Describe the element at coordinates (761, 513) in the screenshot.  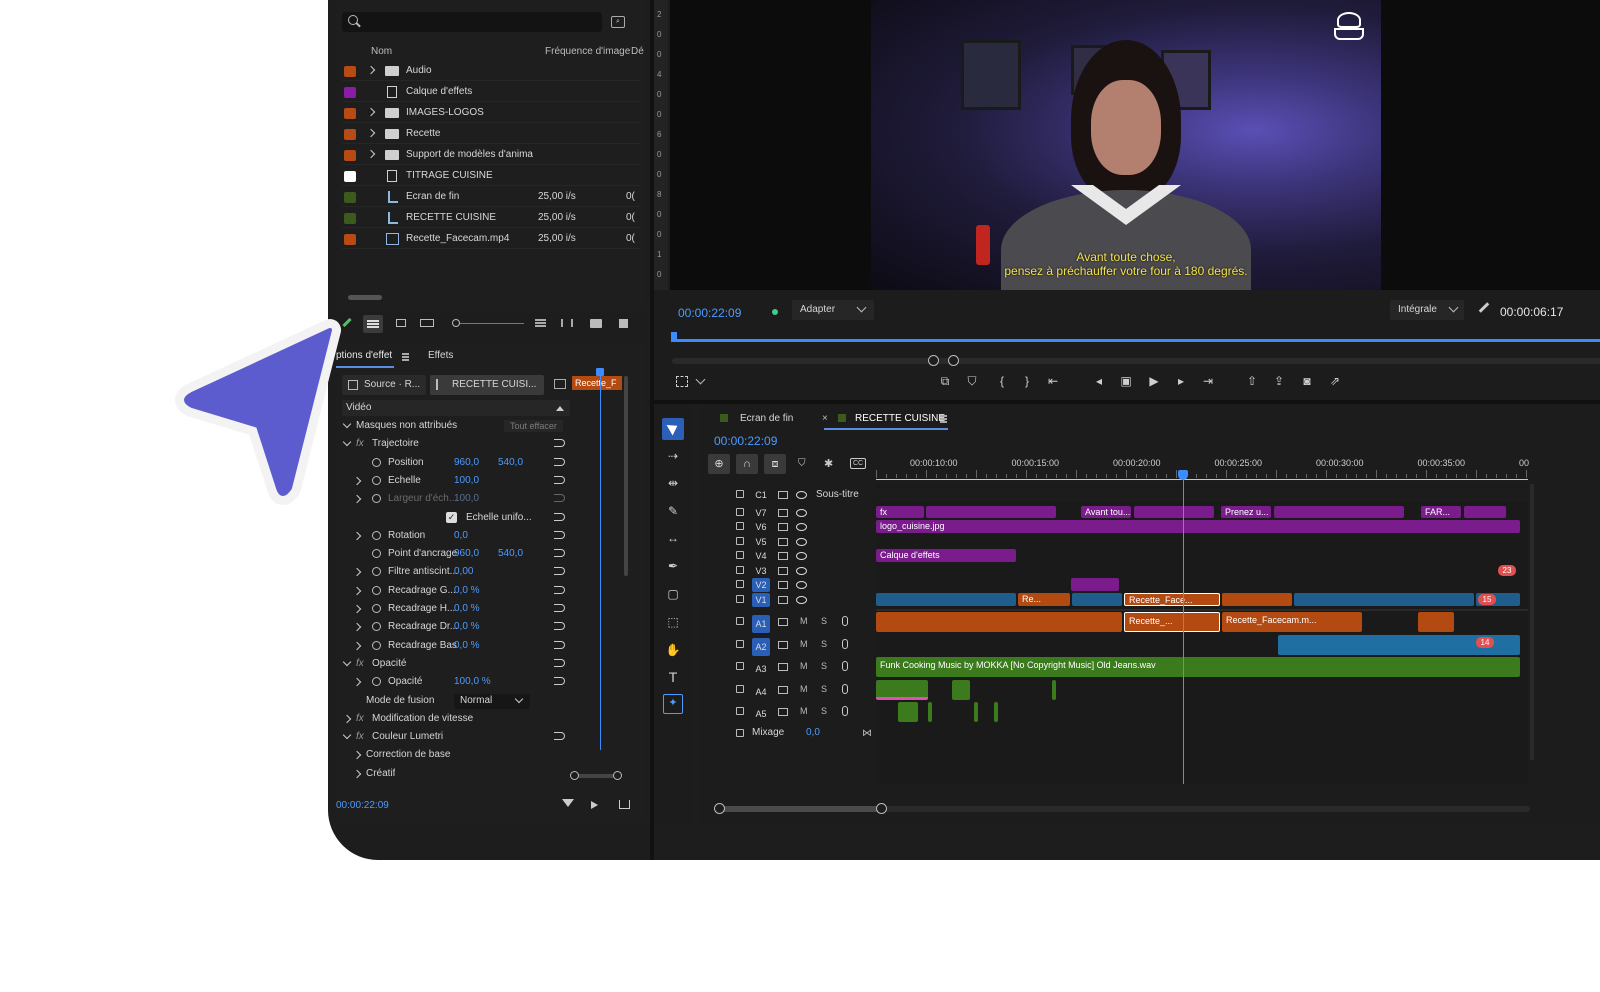
I see `track-target: V7` at that location.